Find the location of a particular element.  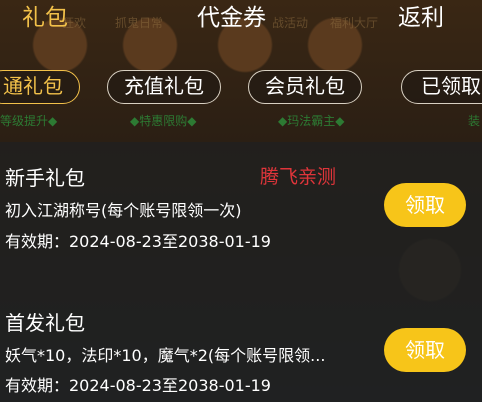

bg-green-label-2: ◆特惠限购◆ is located at coordinates (163, 121).